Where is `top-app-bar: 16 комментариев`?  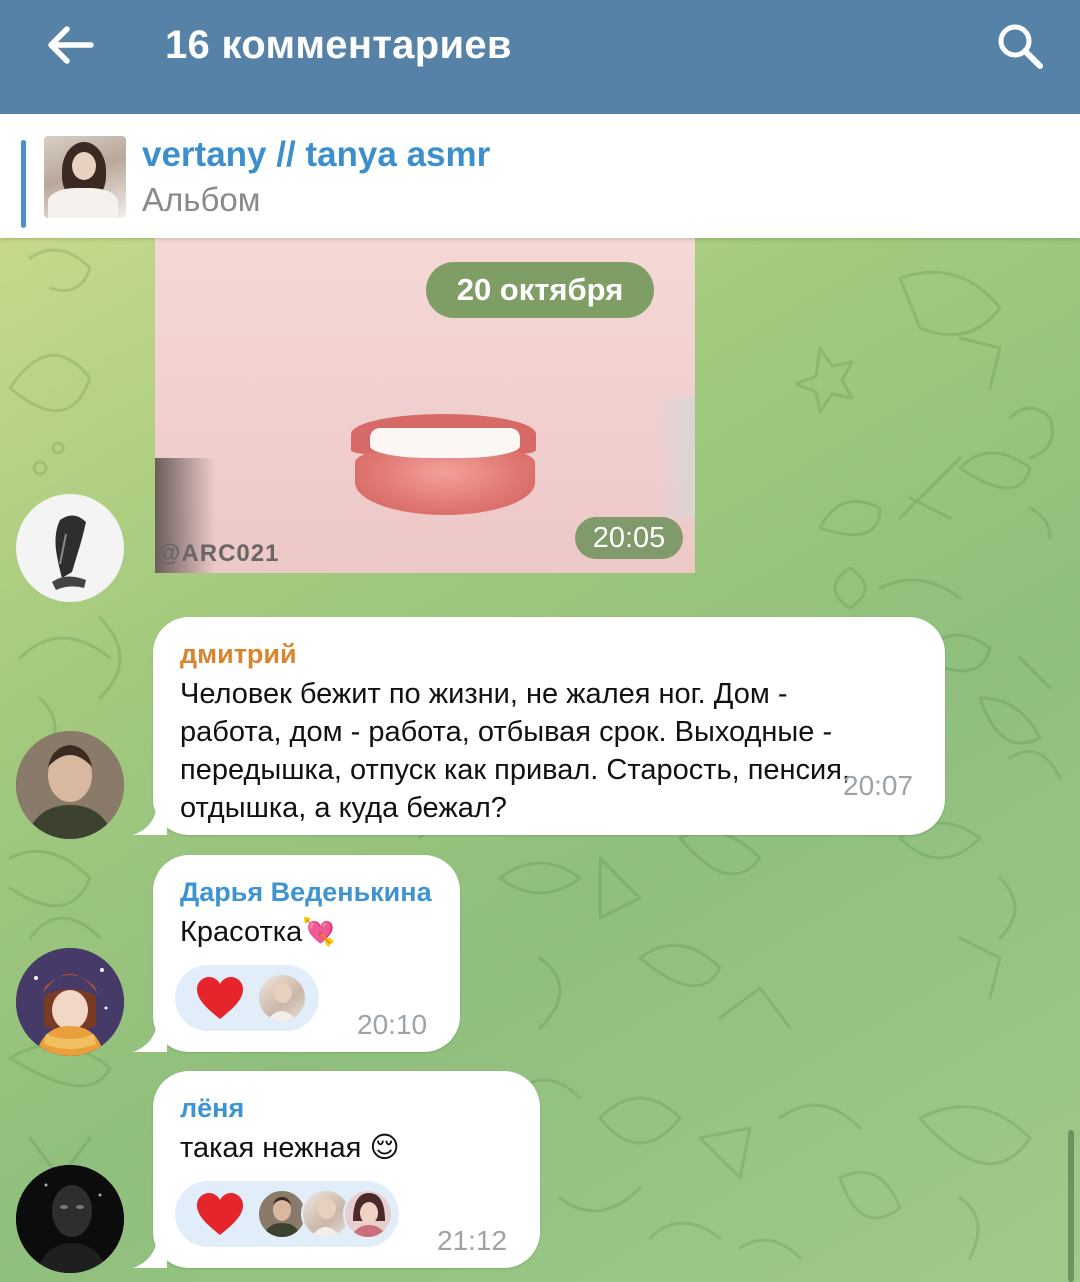 top-app-bar: 16 комментариев is located at coordinates (540, 57).